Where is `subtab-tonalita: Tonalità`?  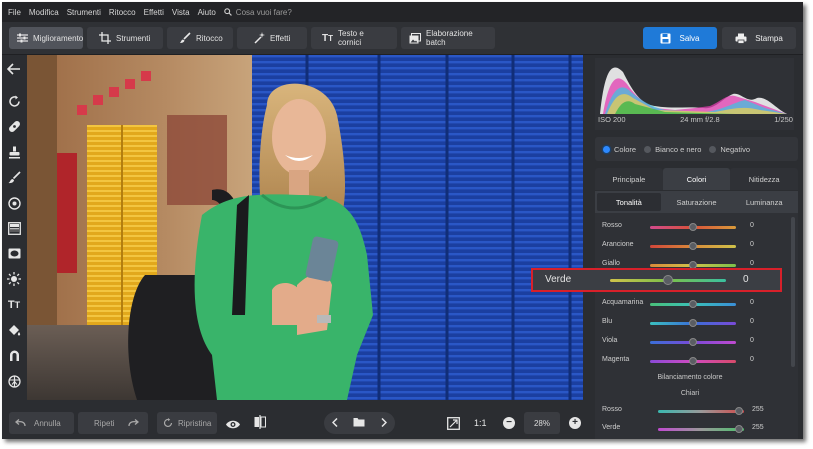 subtab-tonalita: Tonalità is located at coordinates (629, 202).